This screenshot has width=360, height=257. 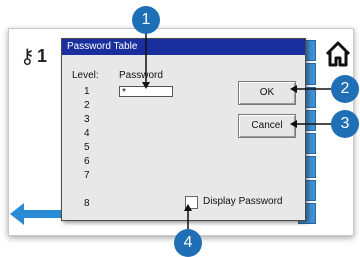 I want to click on callout-3: 3, so click(x=345, y=124).